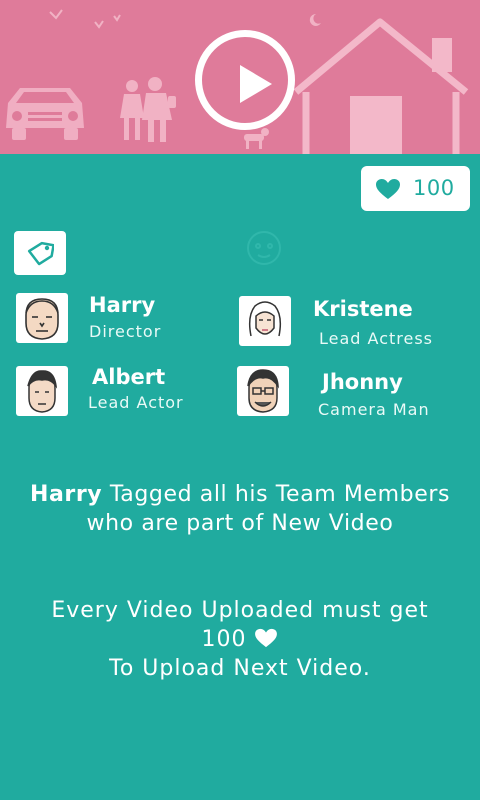  I want to click on avatar-albert, so click(42, 391).